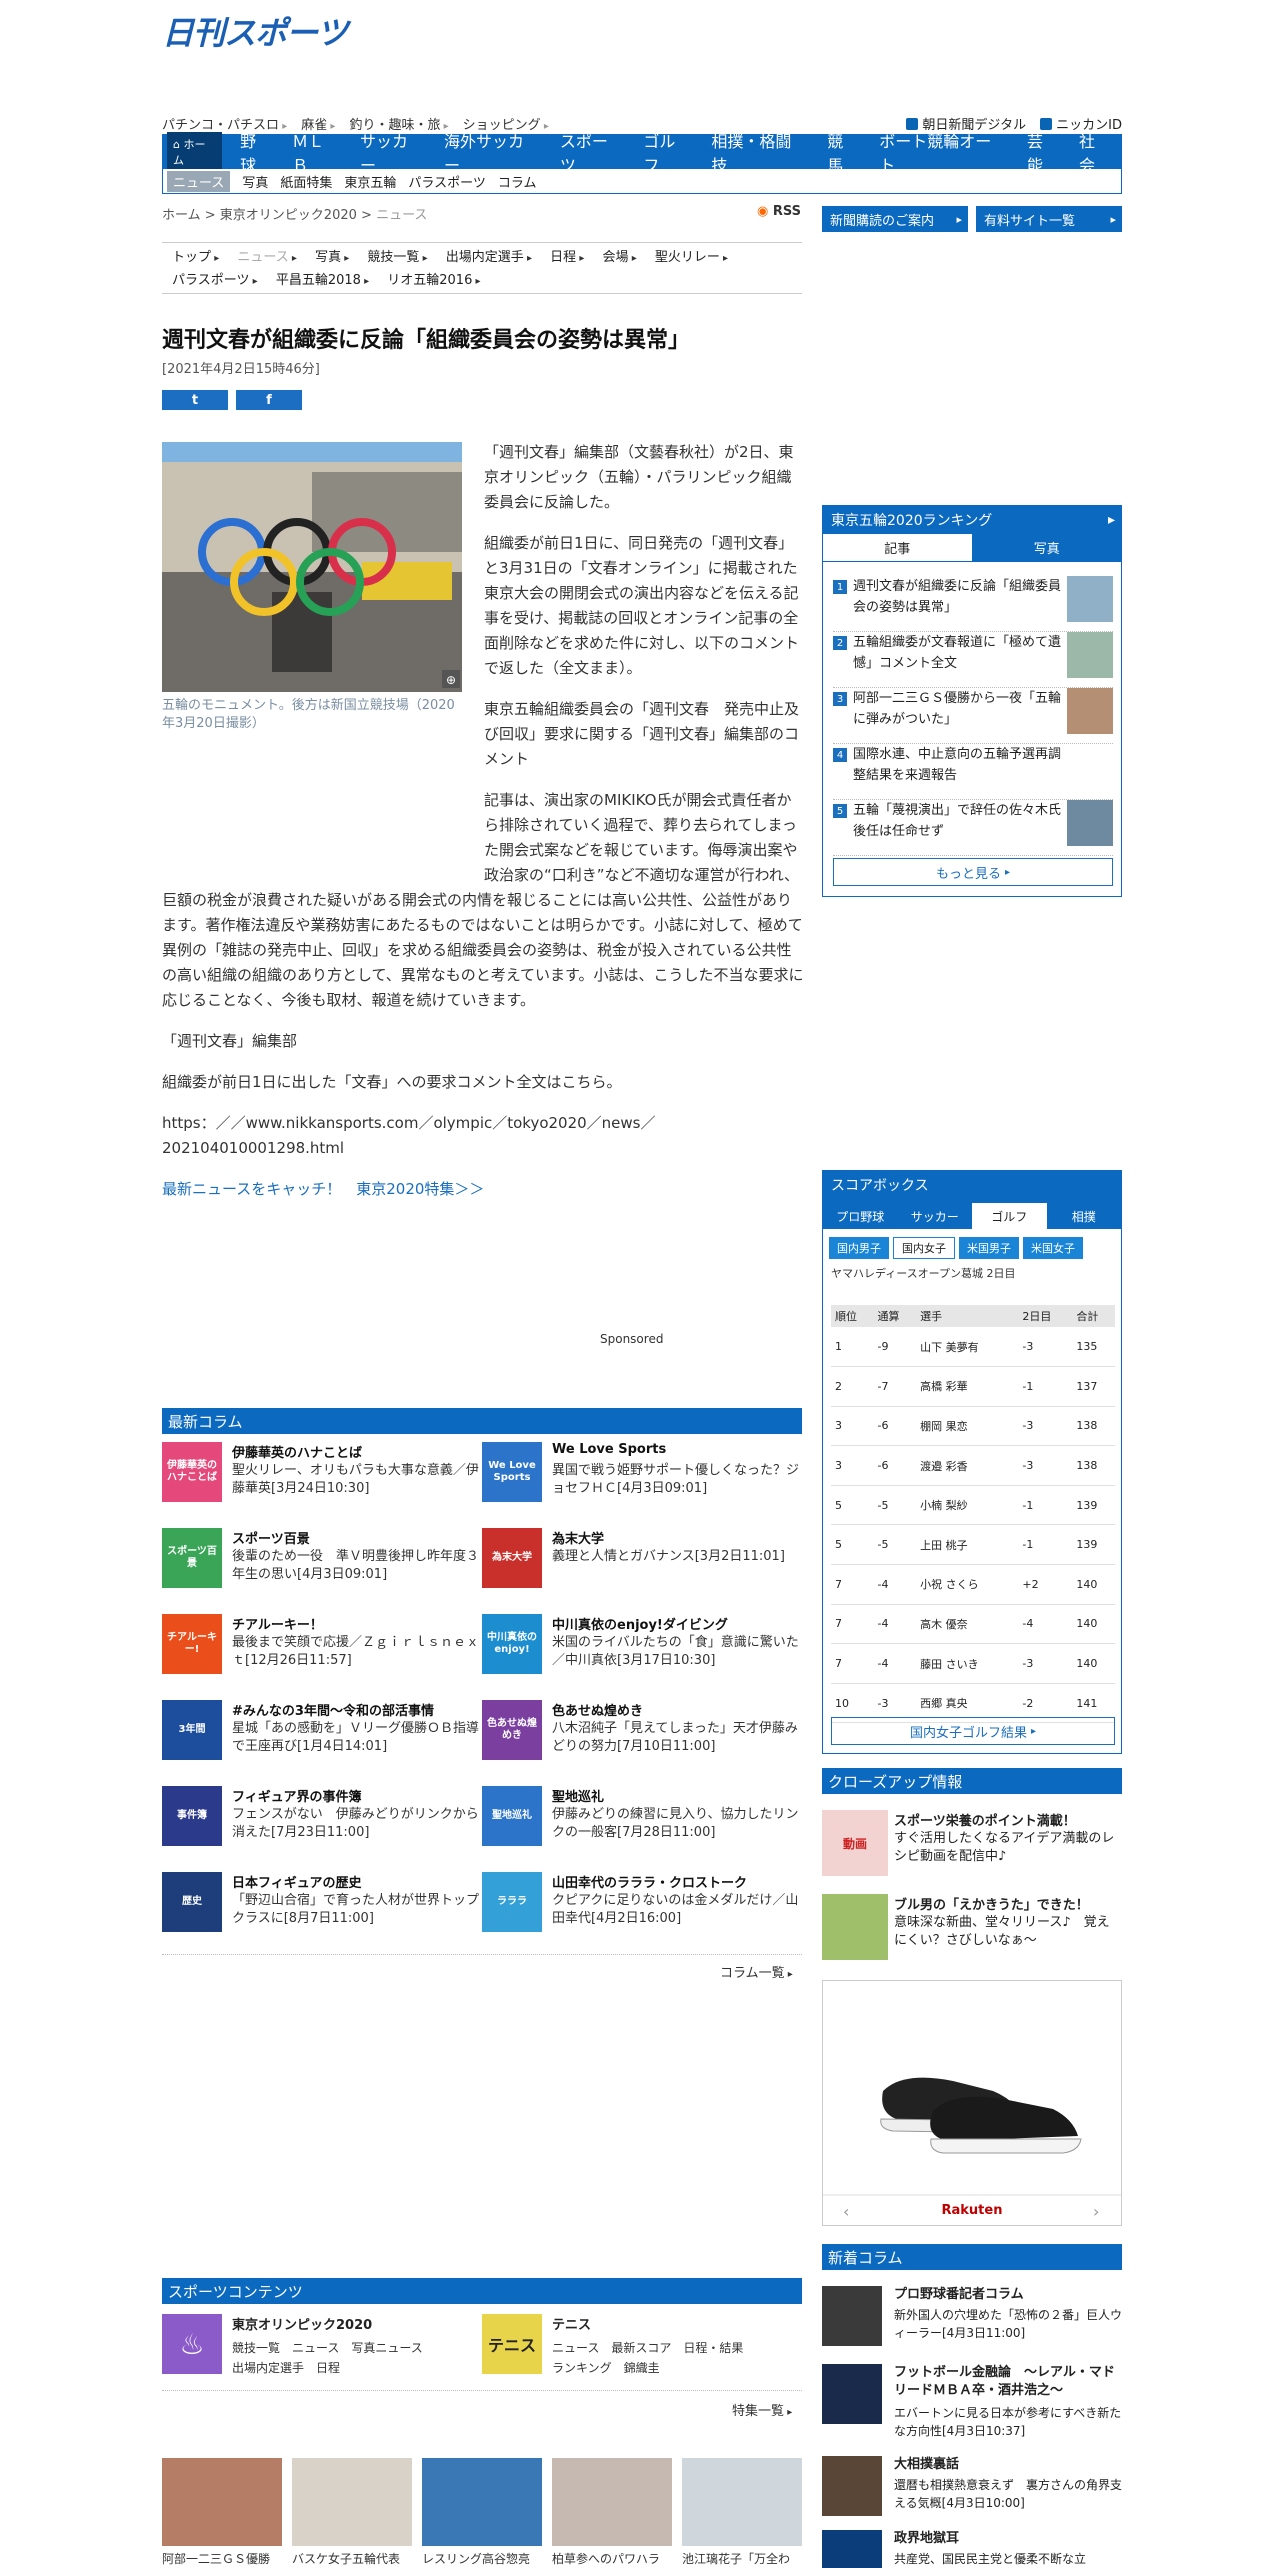 This screenshot has height=2568, width=1284. Describe the element at coordinates (1053, 1248) in the screenshot. I see `score-subtab: 米国女子` at that location.